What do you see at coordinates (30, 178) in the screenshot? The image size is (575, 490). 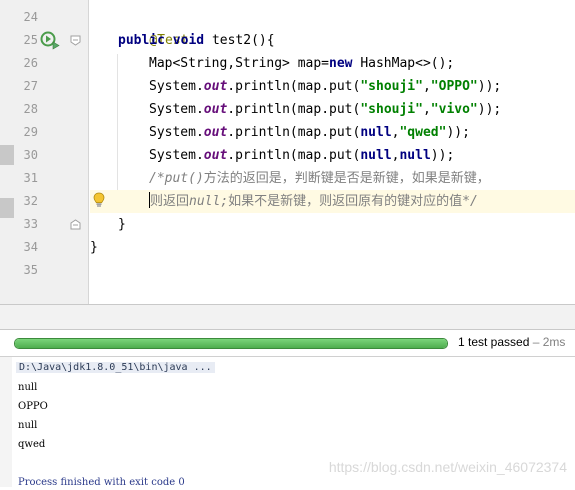 I see `line-number: 31` at bounding box center [30, 178].